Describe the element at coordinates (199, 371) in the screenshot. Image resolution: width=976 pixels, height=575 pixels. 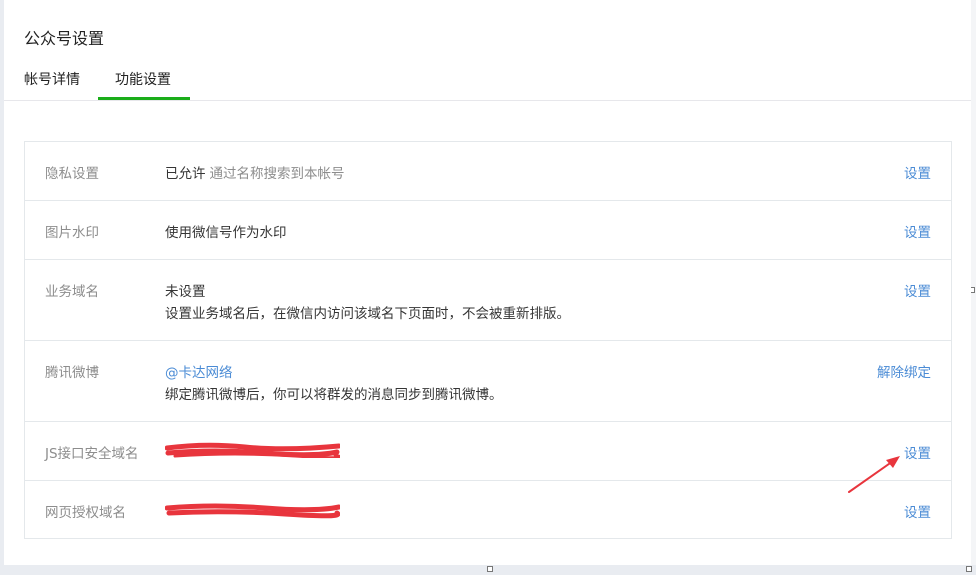
I see `weibo-account-link: @卡达网络` at that location.